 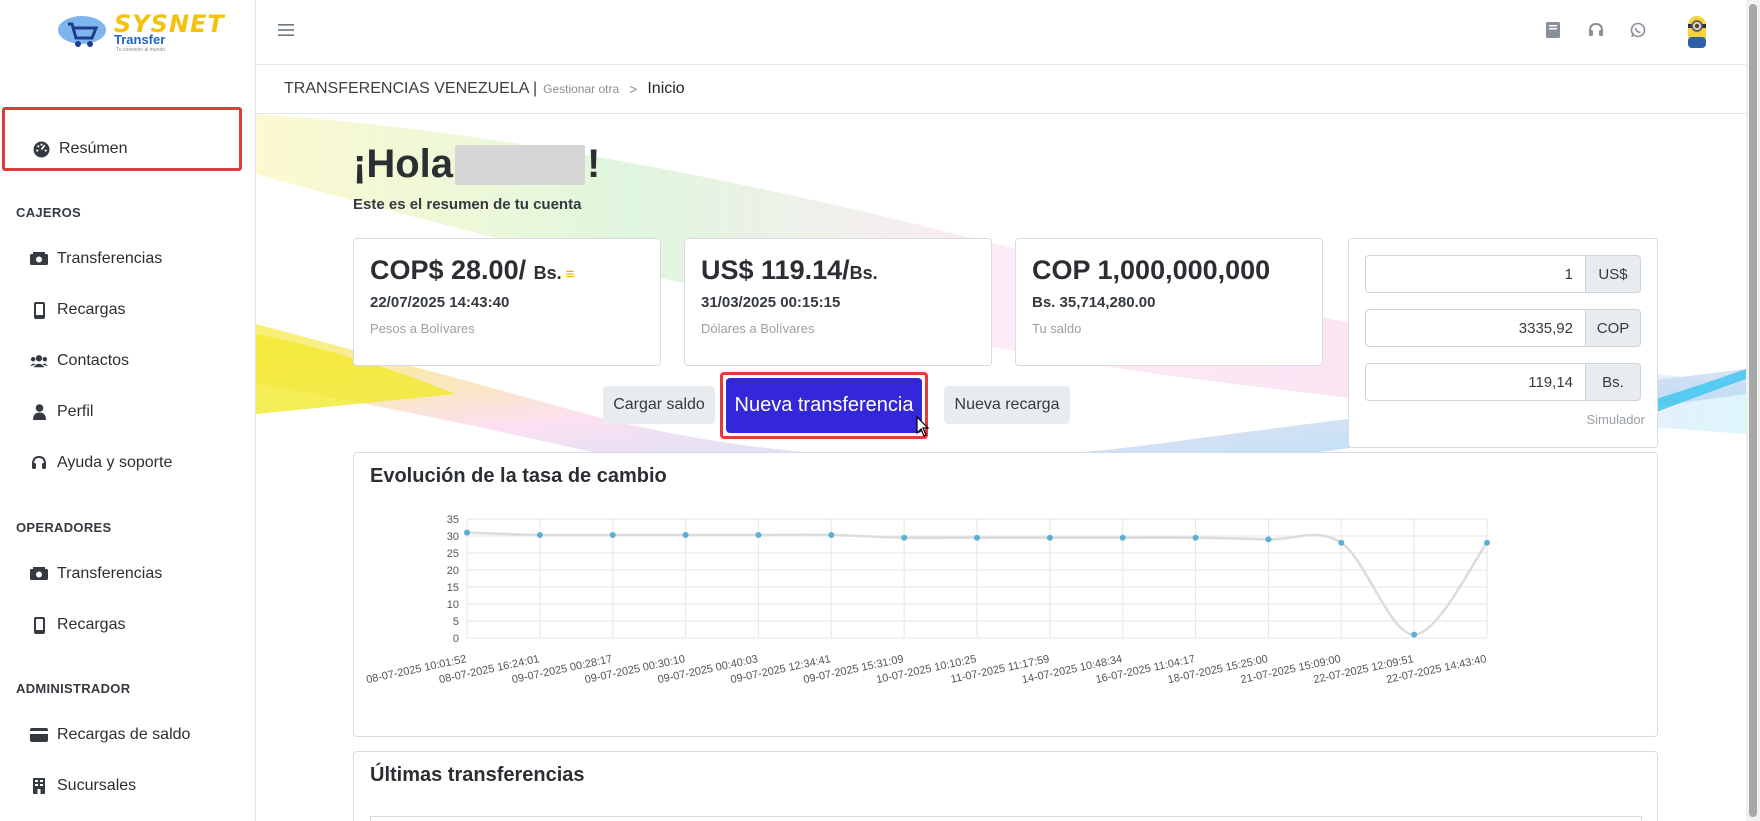 What do you see at coordinates (1615, 419) in the screenshot?
I see `simulator-label: Simulador` at bounding box center [1615, 419].